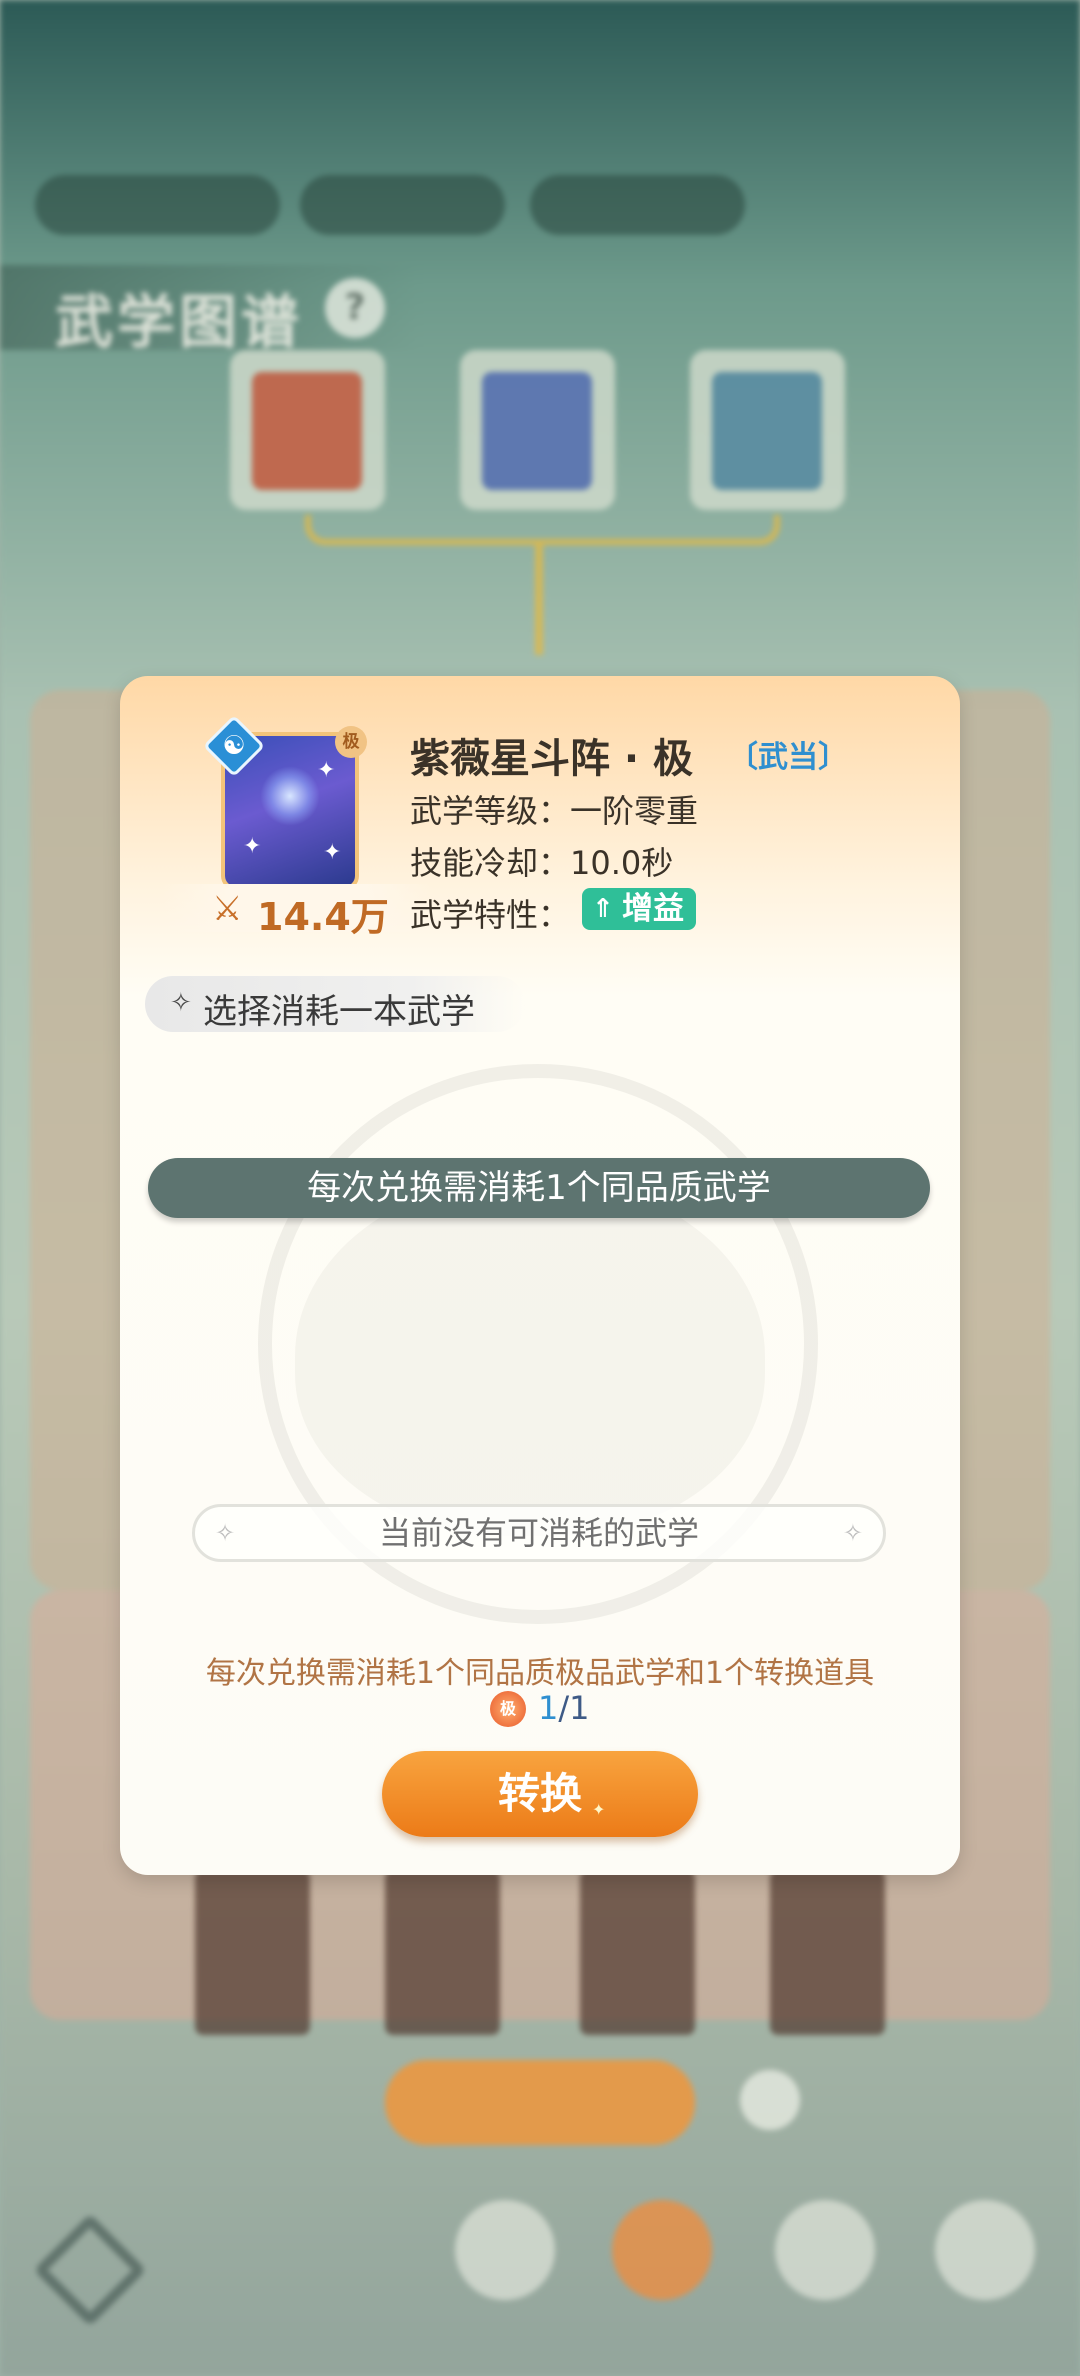 The width and height of the screenshot is (1080, 2376). Describe the element at coordinates (339, 1012) in the screenshot. I see `select-prompt-label: 选择消耗一本武学` at that location.